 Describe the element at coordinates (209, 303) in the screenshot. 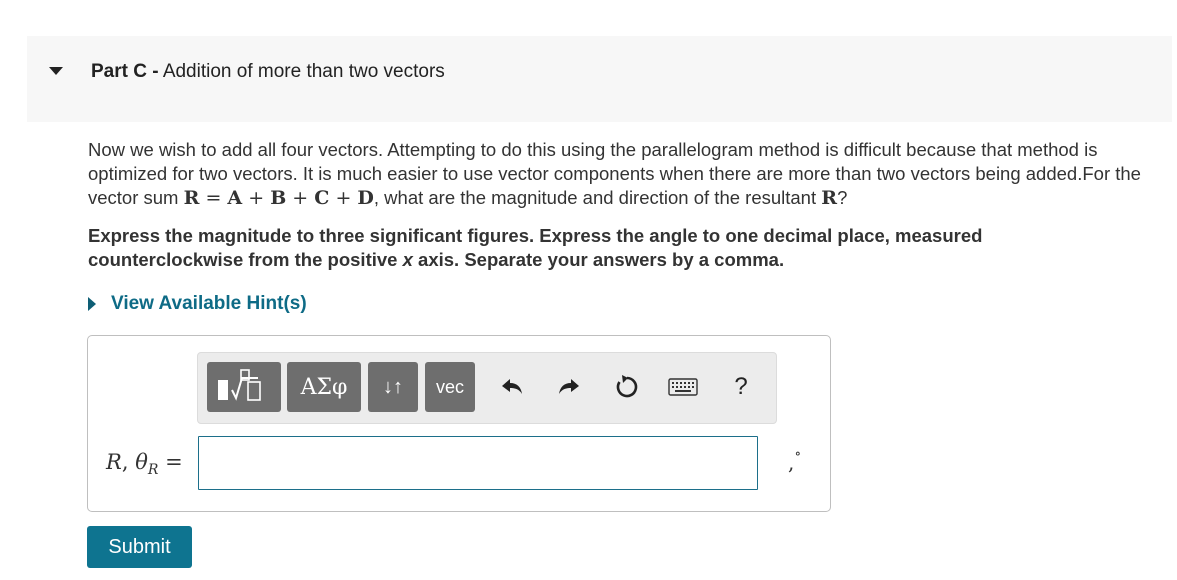

I see `view-hints-label: View Available Hint(s)` at that location.